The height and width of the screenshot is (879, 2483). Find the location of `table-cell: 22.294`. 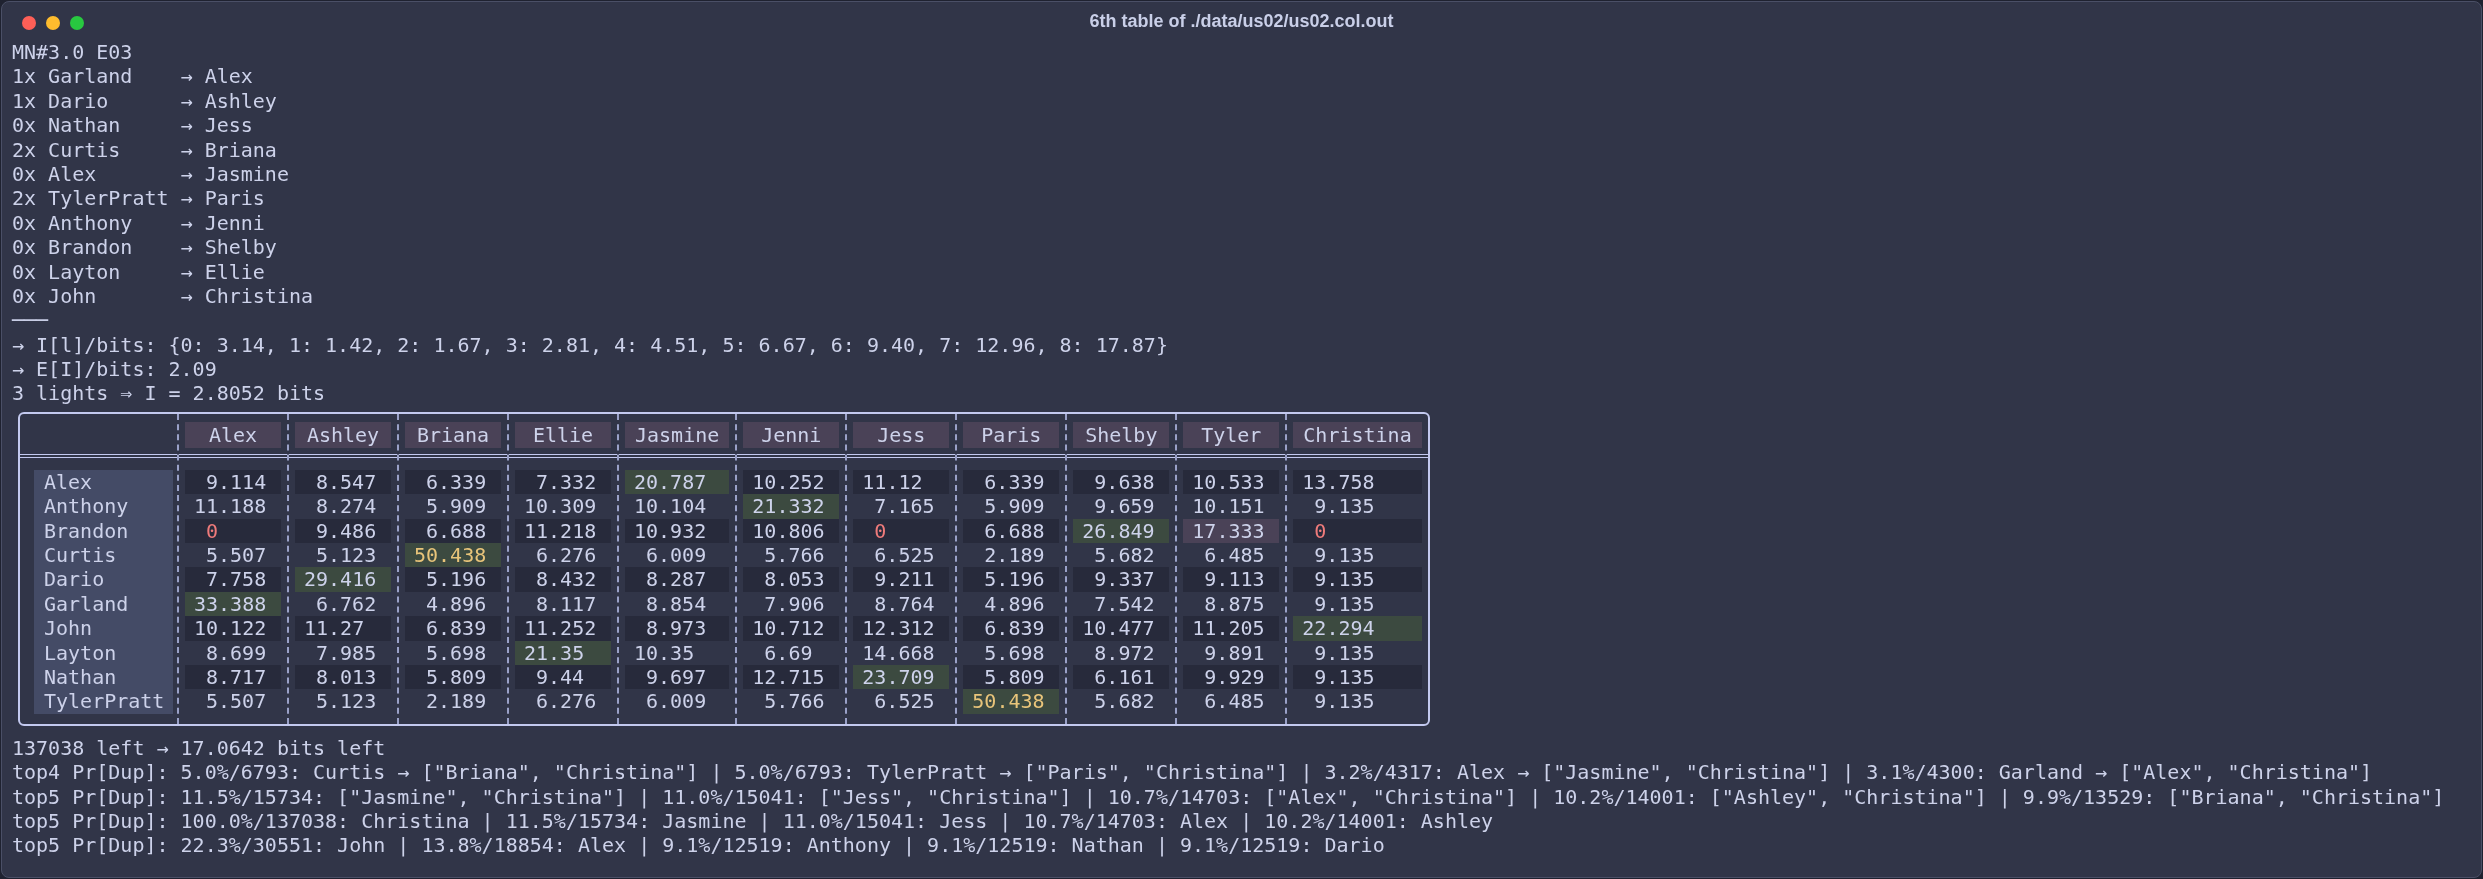

table-cell: 22.294 is located at coordinates (1357, 628).